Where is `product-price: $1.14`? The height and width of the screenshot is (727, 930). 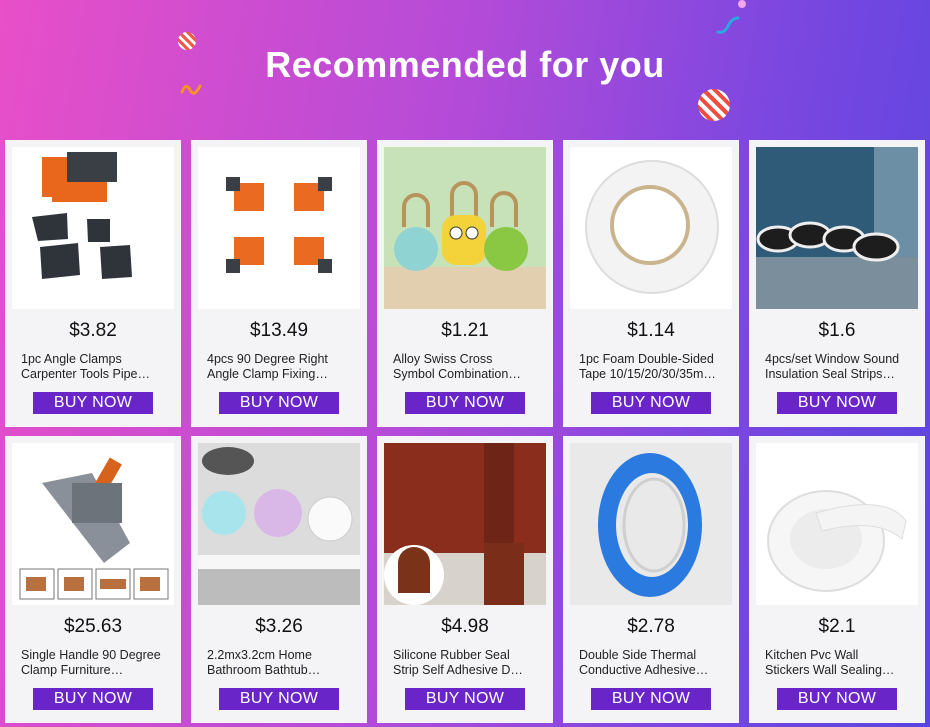
product-price: $1.14 is located at coordinates (651, 330).